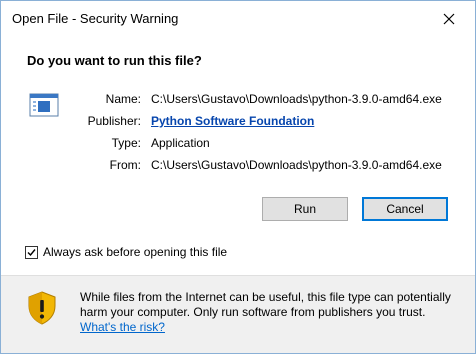  I want to click on application-file-icon, so click(44, 105).